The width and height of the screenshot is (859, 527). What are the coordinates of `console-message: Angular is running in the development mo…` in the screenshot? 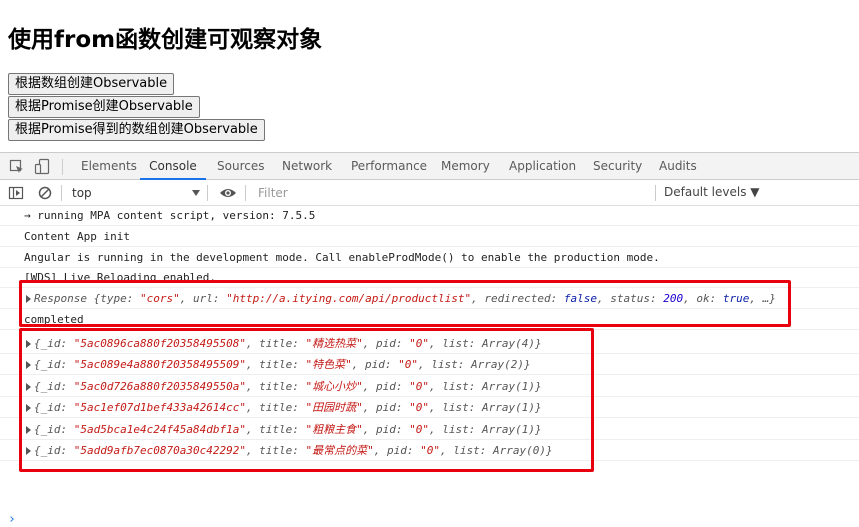 It's located at (429, 258).